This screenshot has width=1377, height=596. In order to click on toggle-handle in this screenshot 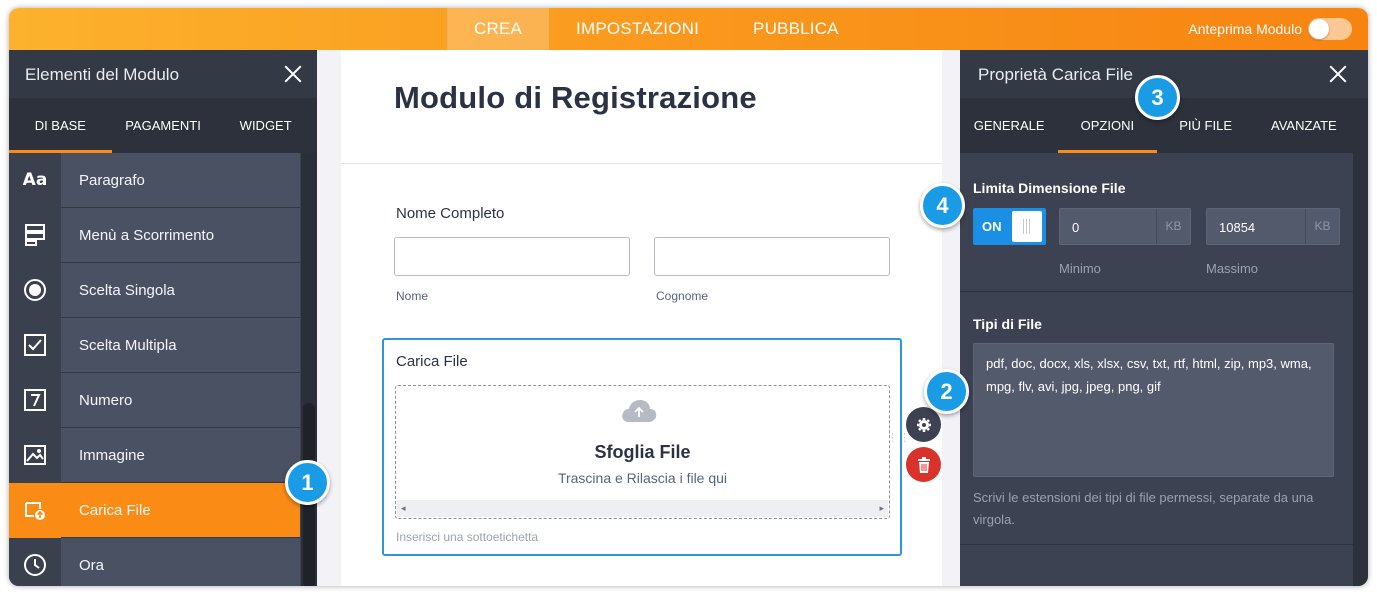, I will do `click(1027, 226)`.